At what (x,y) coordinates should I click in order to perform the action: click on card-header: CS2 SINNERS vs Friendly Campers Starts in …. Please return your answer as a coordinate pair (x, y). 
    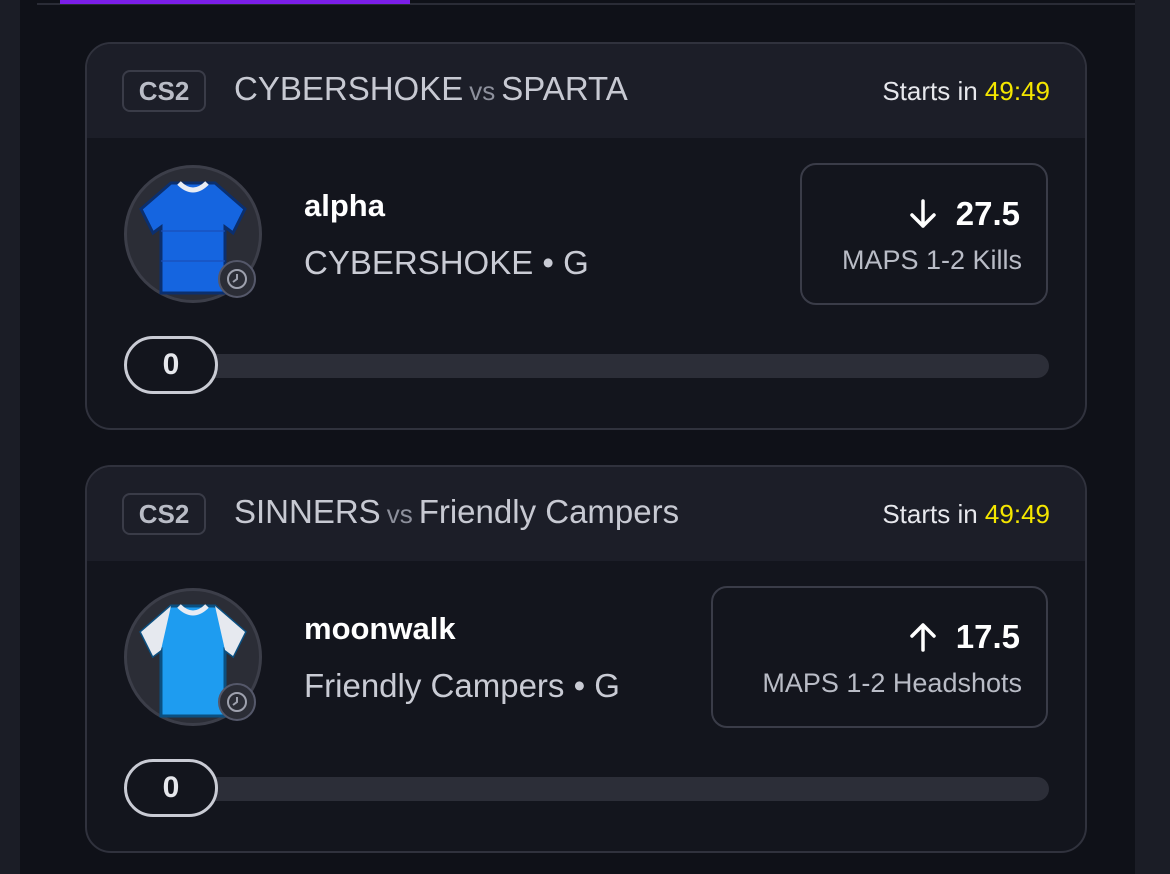
    Looking at the image, I should click on (586, 514).